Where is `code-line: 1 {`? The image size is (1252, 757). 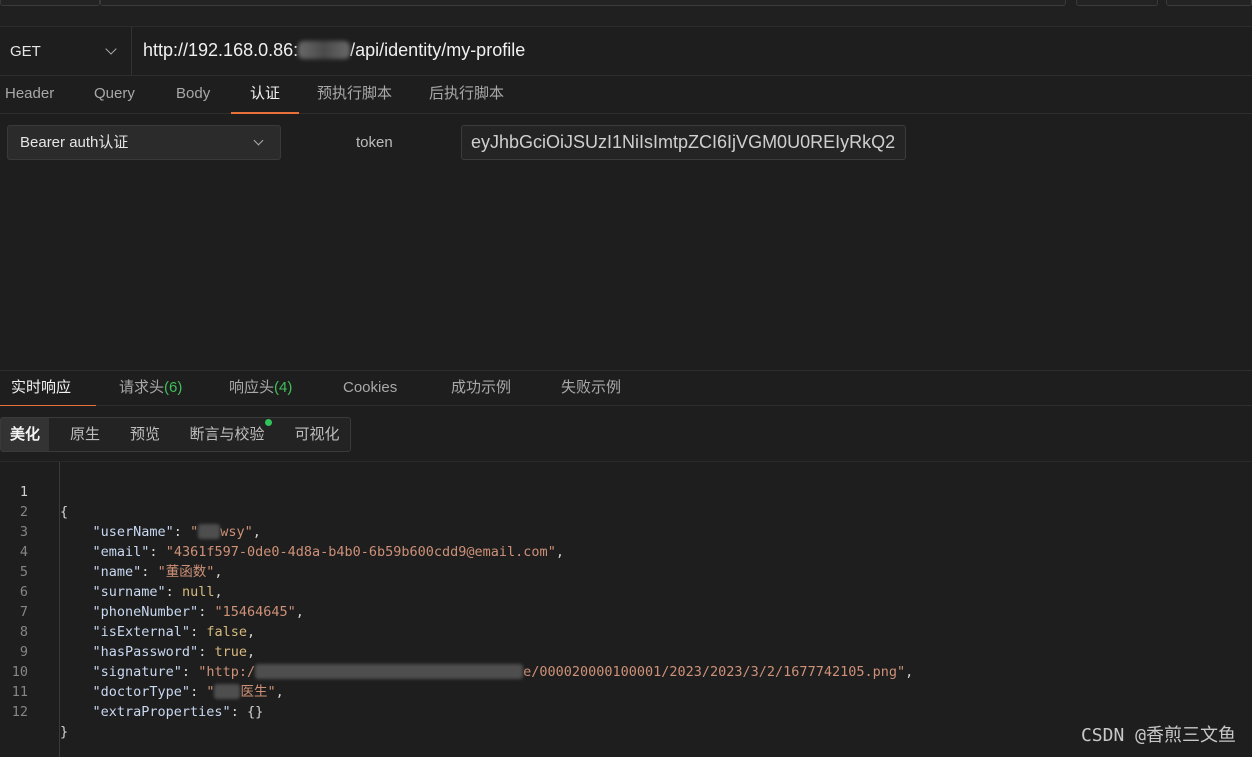
code-line: 1 { is located at coordinates (626, 491).